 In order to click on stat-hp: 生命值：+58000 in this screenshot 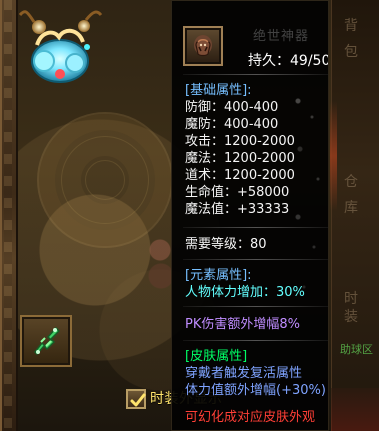, I will do `click(237, 192)`.